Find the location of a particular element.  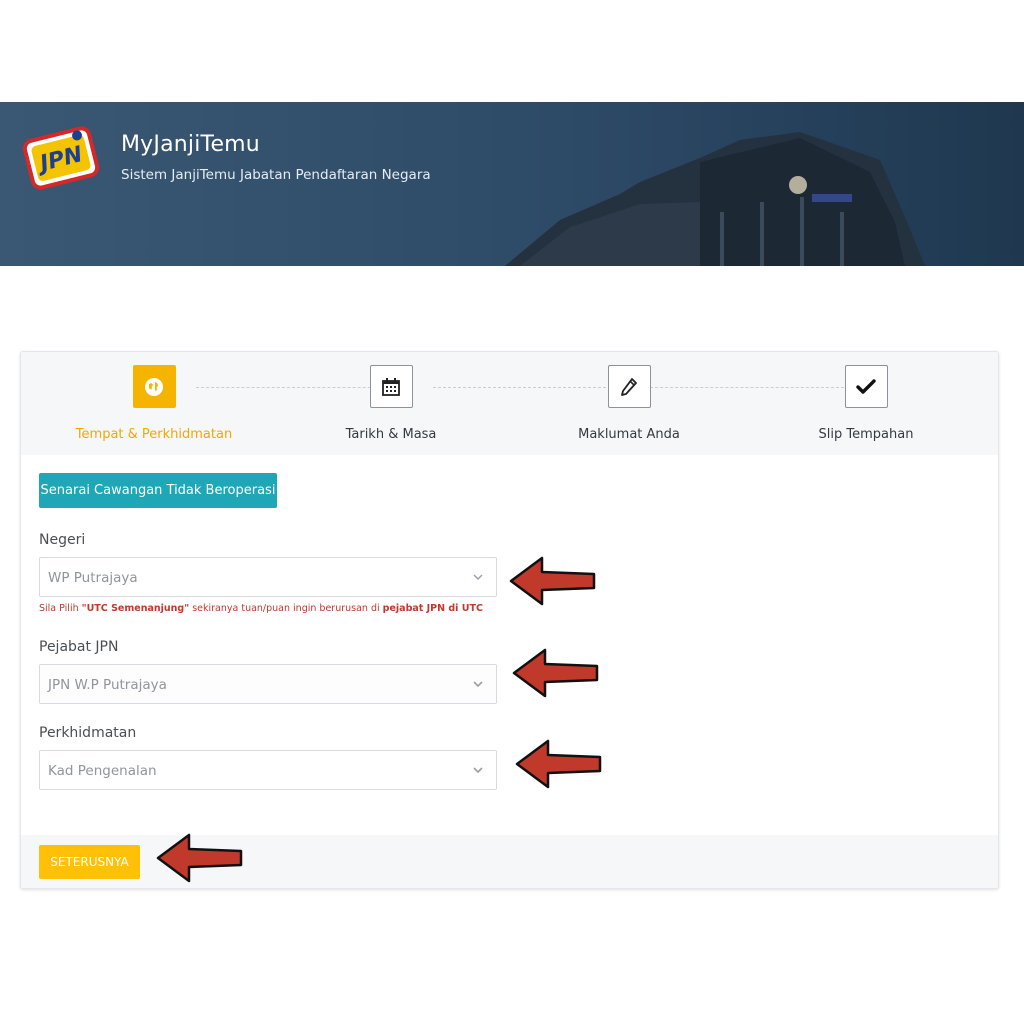

step-label: Slip Tempahan is located at coordinates (866, 434).